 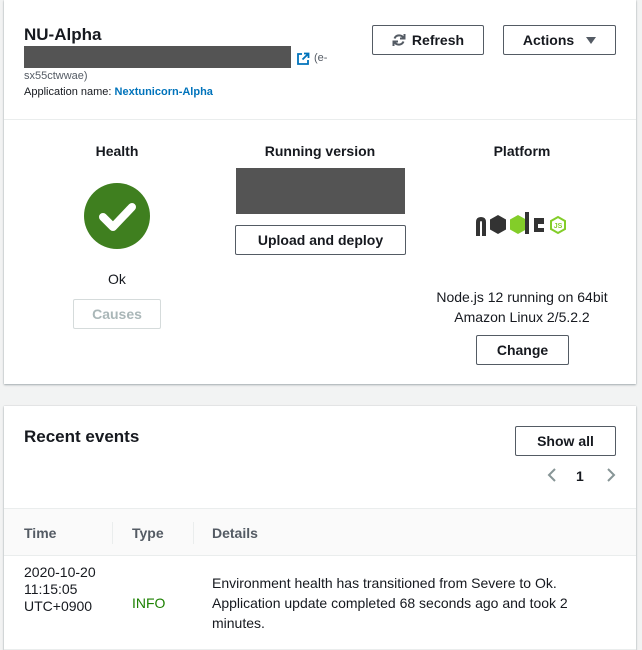 What do you see at coordinates (522, 151) in the screenshot?
I see `platform-title: Platform` at bounding box center [522, 151].